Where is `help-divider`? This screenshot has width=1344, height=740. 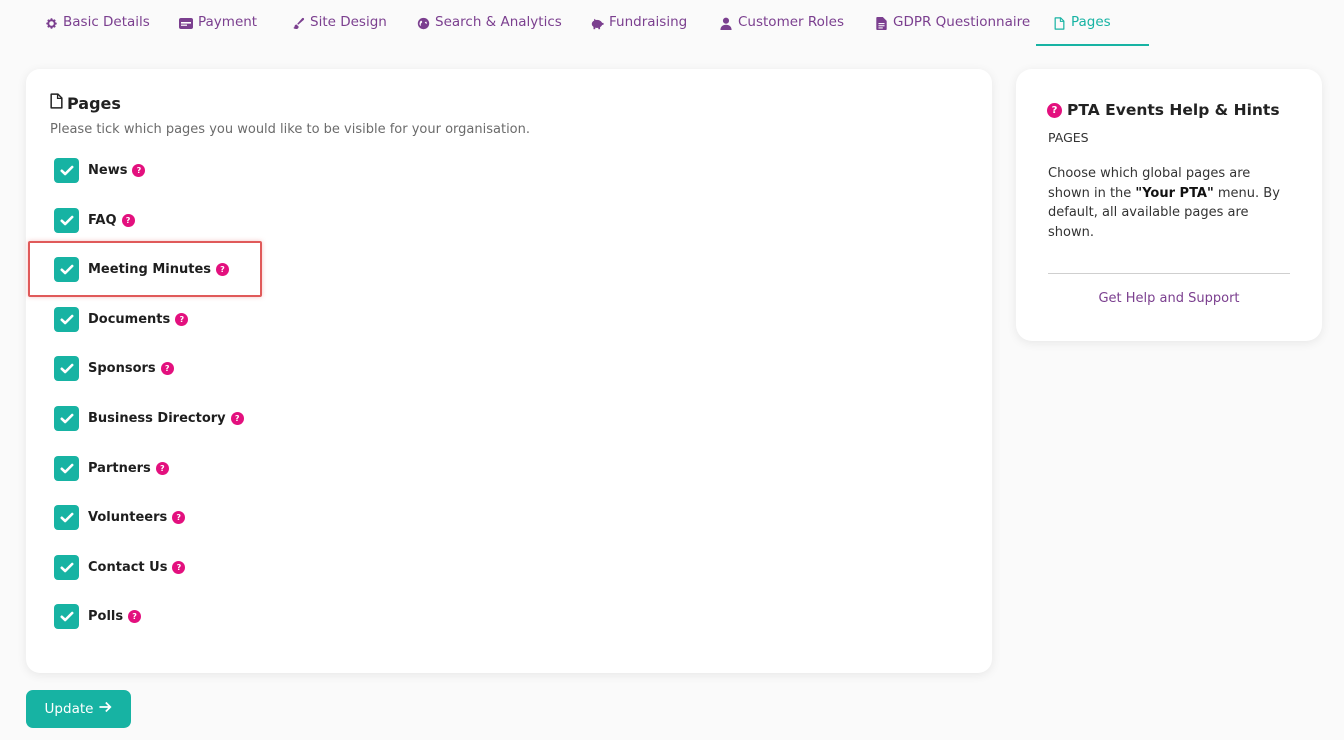 help-divider is located at coordinates (1169, 273).